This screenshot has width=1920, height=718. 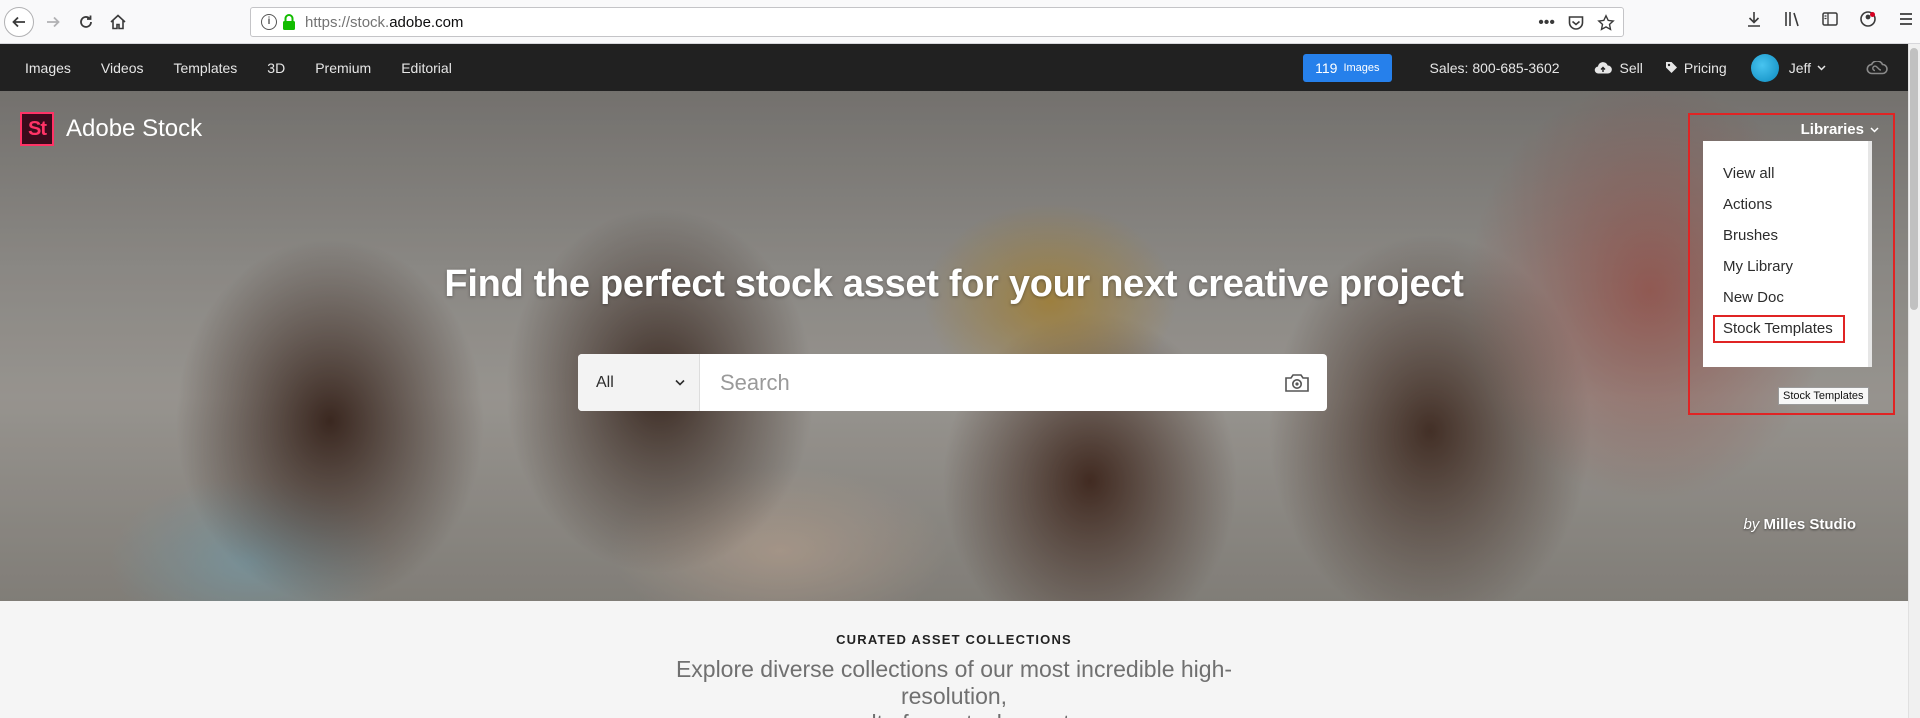 I want to click on nav-editorial: Editorial, so click(x=426, y=68).